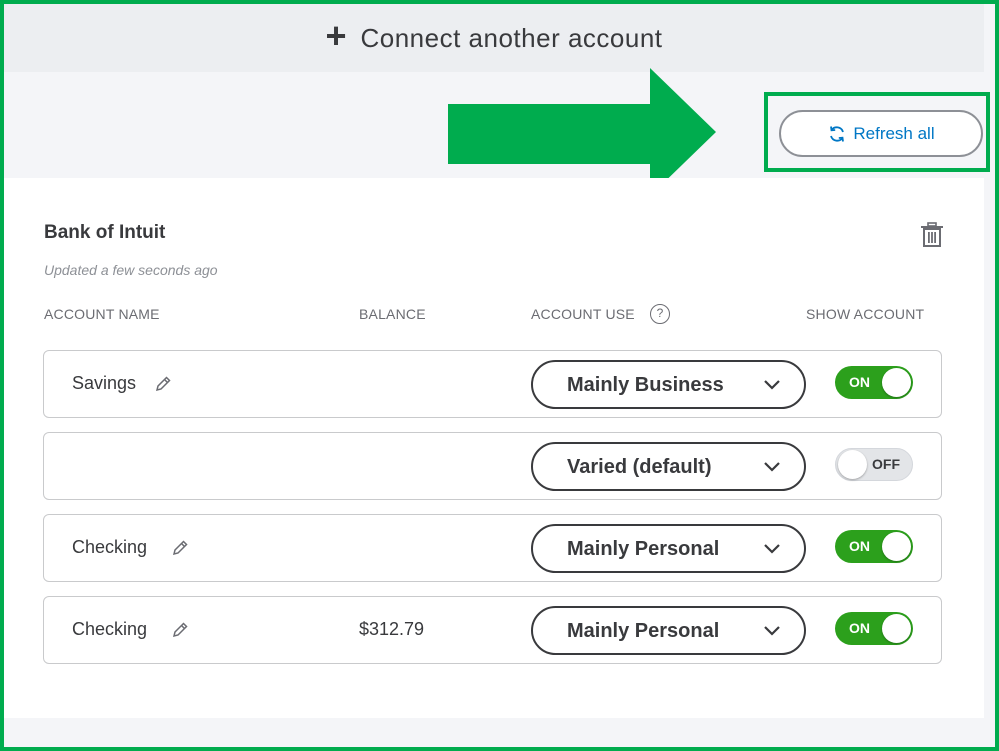  Describe the element at coordinates (492, 384) in the screenshot. I see `account-row: Savings Mainly Business ON` at that location.